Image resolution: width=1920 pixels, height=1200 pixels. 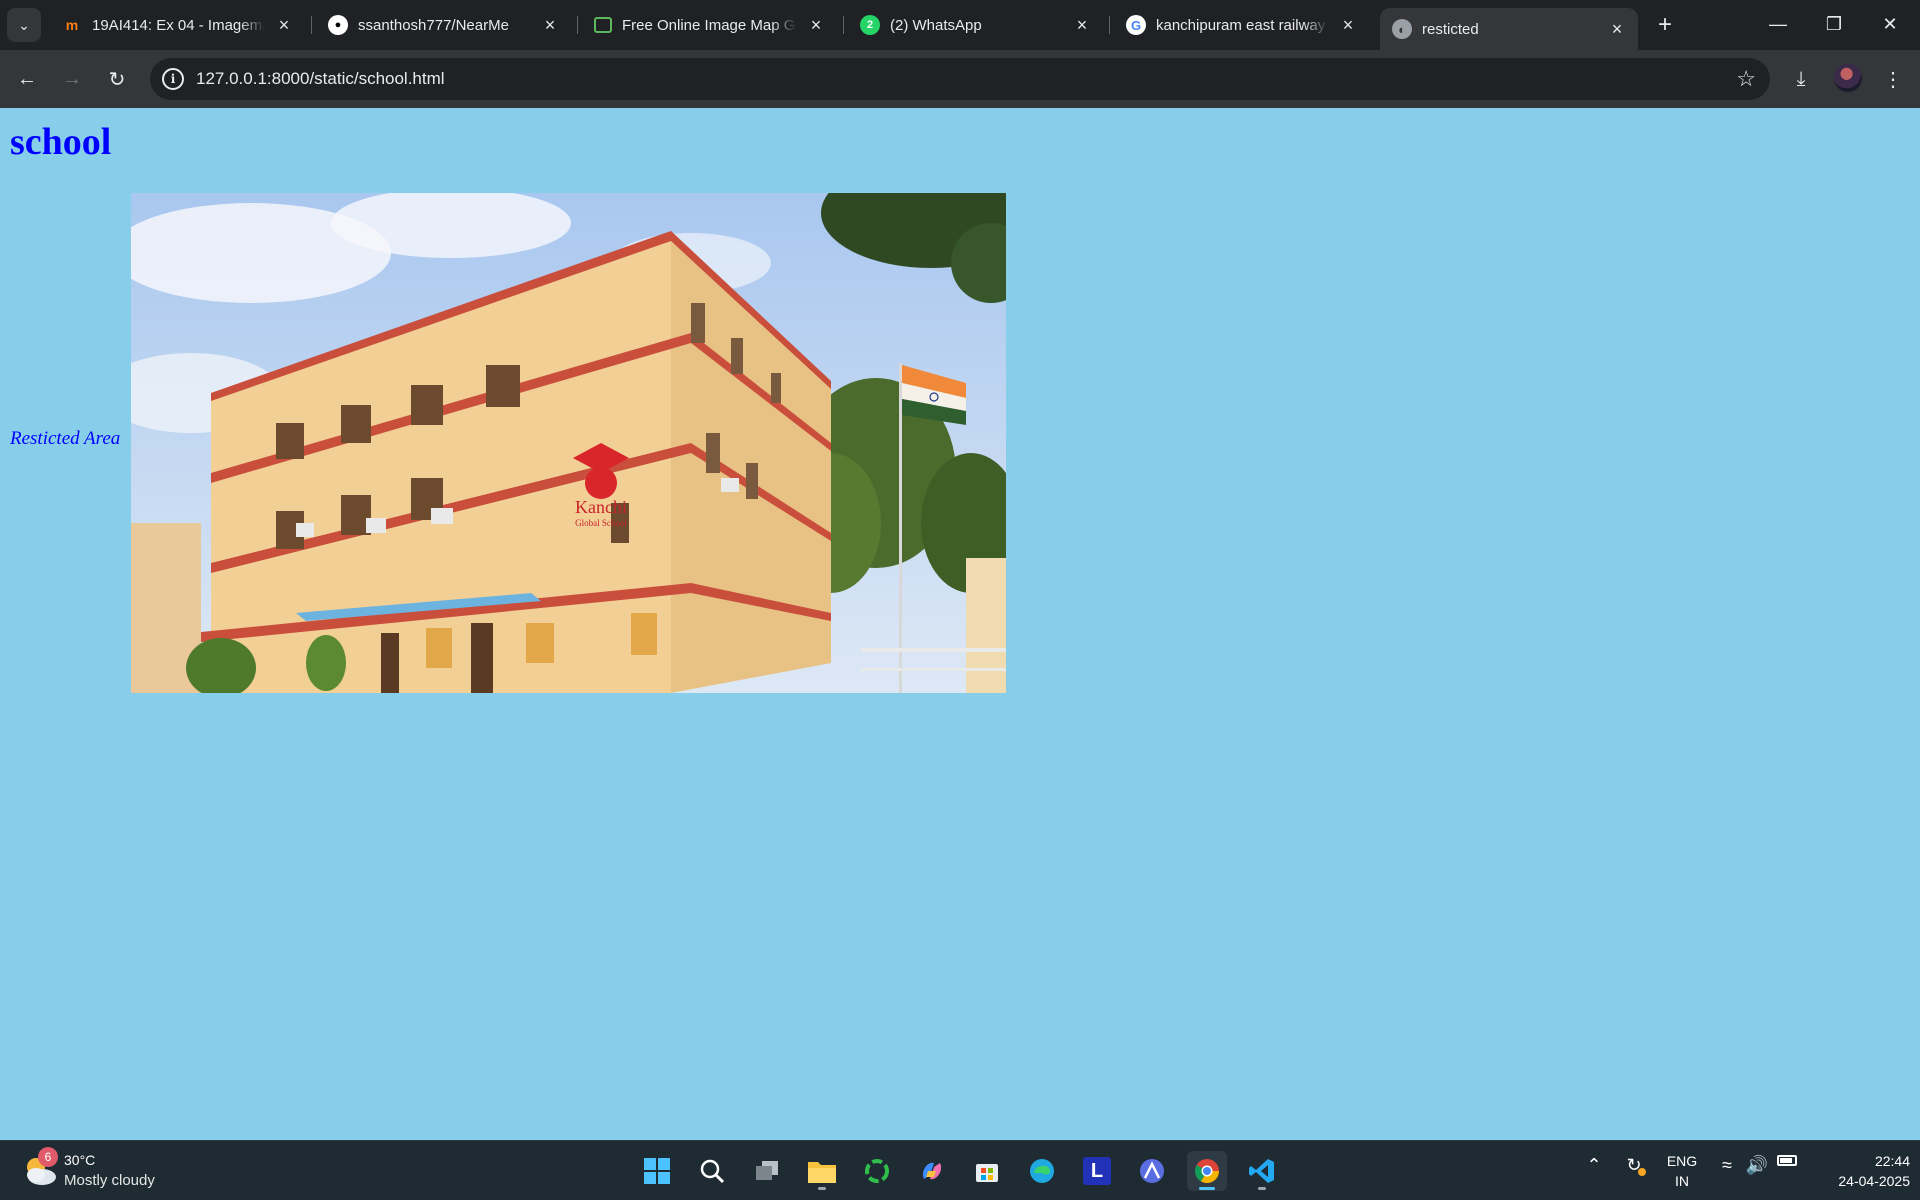 I want to click on search-icon, so click(x=712, y=1171).